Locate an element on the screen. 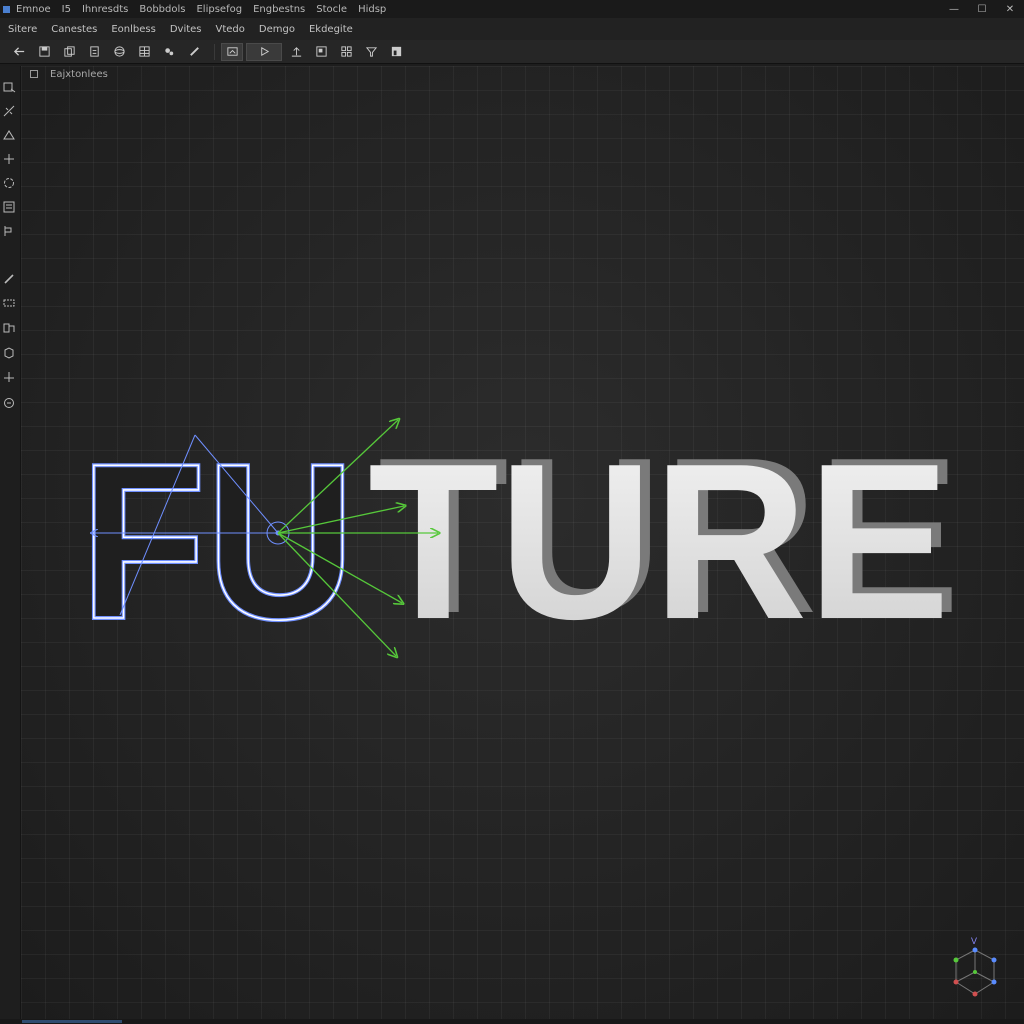 Image resolution: width=1024 pixels, height=1024 pixels. minimize-icon: — is located at coordinates (954, 9).